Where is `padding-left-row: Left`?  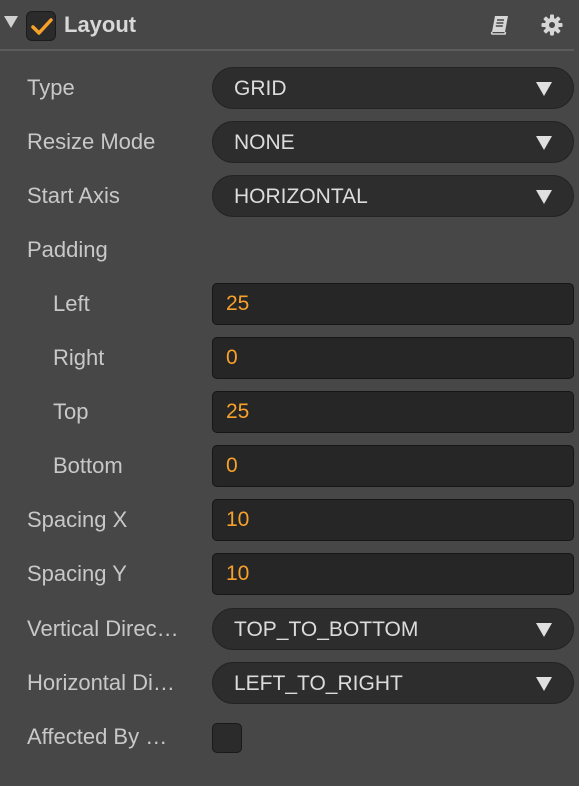
padding-left-row: Left is located at coordinates (289, 304).